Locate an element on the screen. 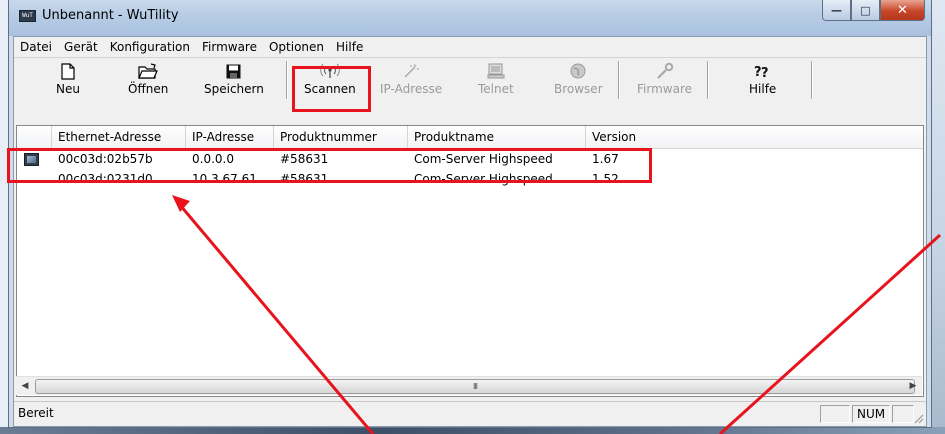 The width and height of the screenshot is (945, 434). ip-address-button: IP-Adresse is located at coordinates (411, 81).